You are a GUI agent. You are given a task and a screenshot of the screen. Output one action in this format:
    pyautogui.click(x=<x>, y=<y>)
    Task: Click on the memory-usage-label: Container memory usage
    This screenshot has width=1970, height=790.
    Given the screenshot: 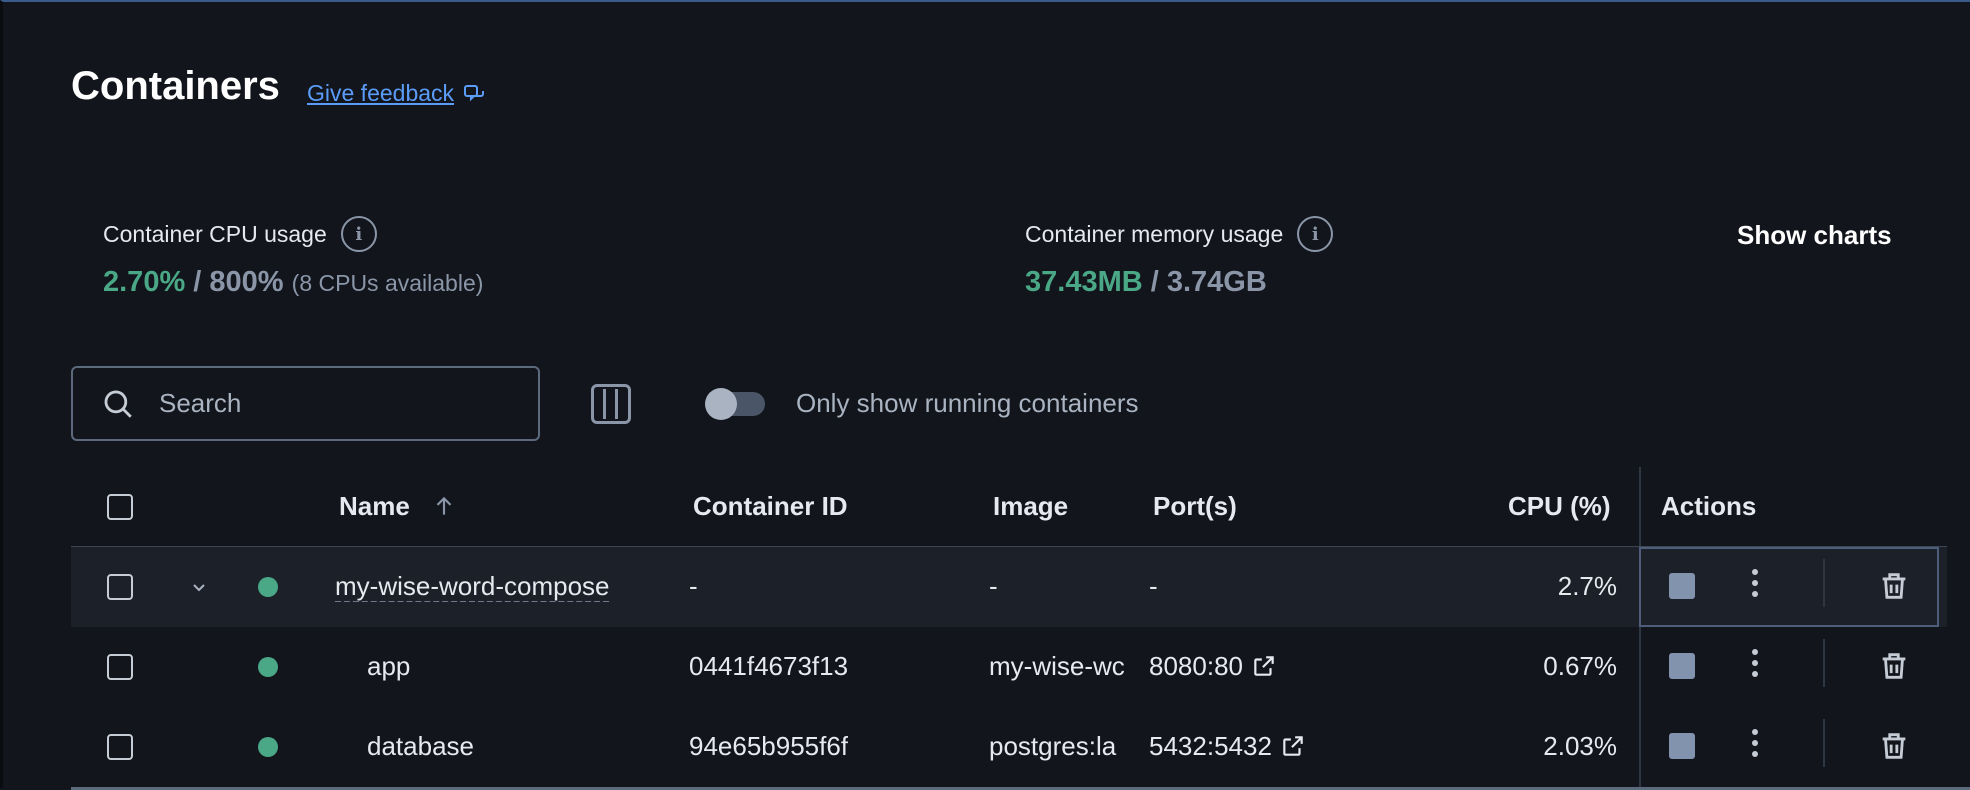 What is the action you would take?
    pyautogui.click(x=1154, y=233)
    